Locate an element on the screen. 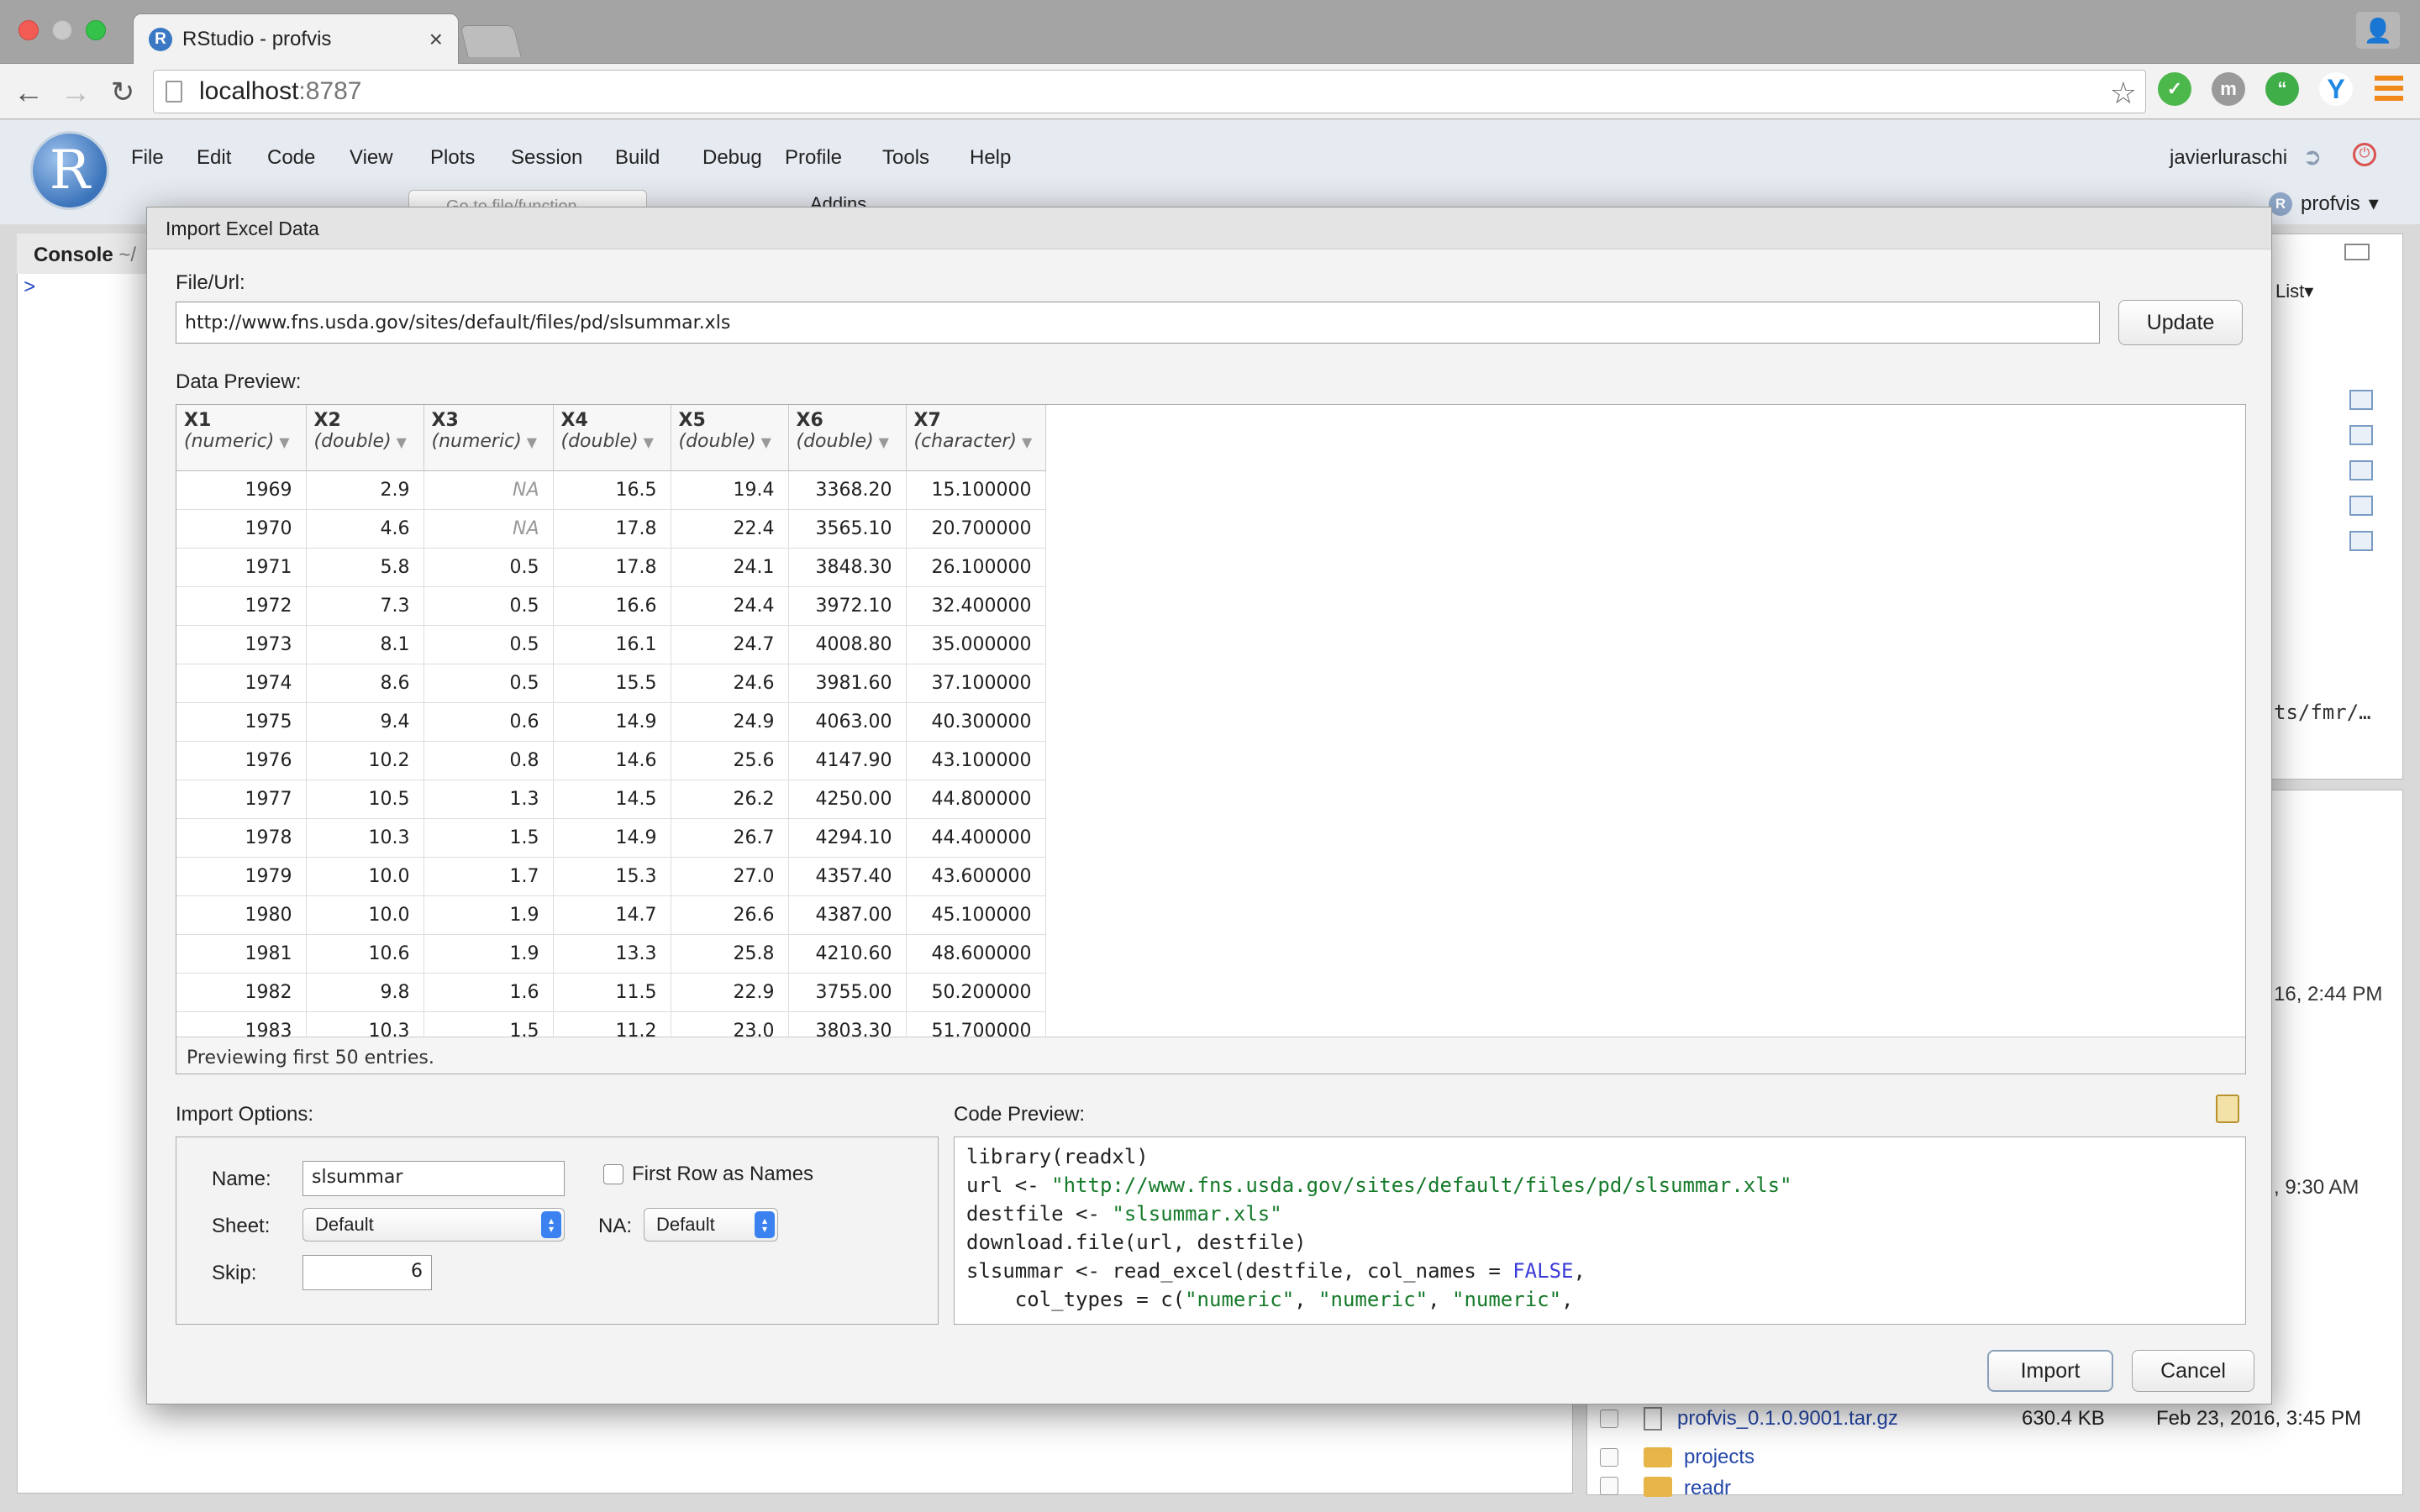 This screenshot has height=1512, width=2420. logout-icon: ➲ is located at coordinates (2312, 157).